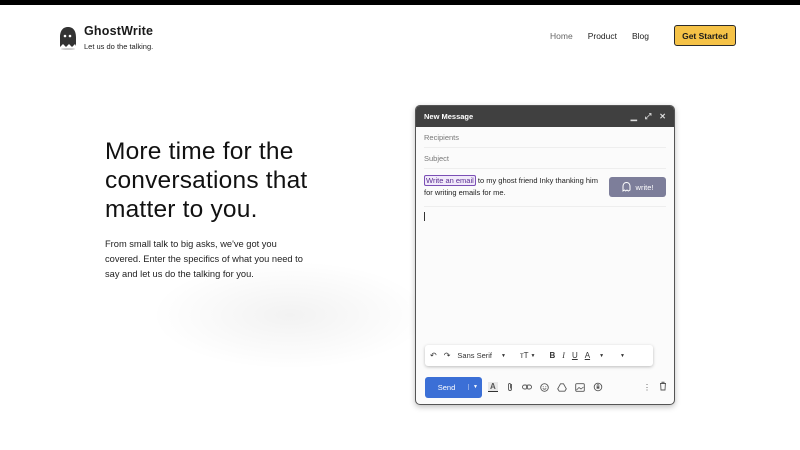 The image size is (800, 450). Describe the element at coordinates (119, 46) in the screenshot. I see `brand-tagline: Let us do the talking.` at that location.